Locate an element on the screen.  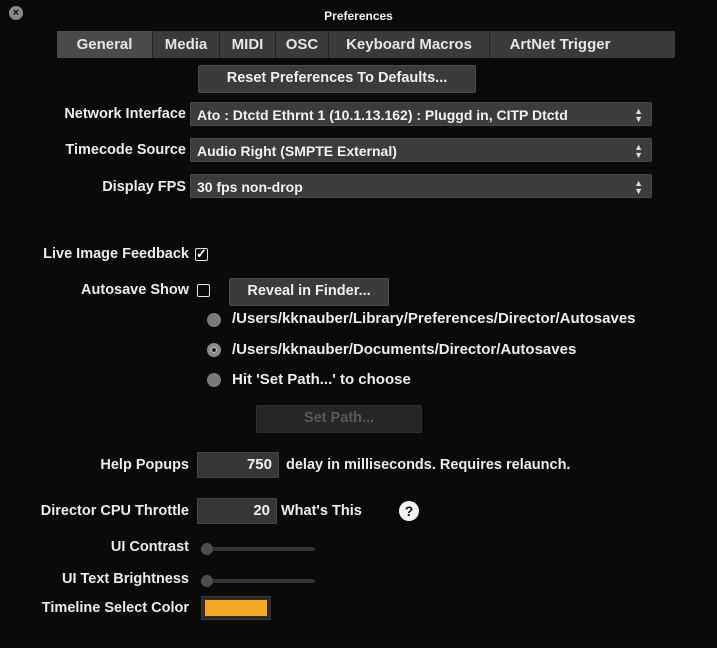
timecode-source-value: Audio Right (SMPTE External) is located at coordinates (297, 151).